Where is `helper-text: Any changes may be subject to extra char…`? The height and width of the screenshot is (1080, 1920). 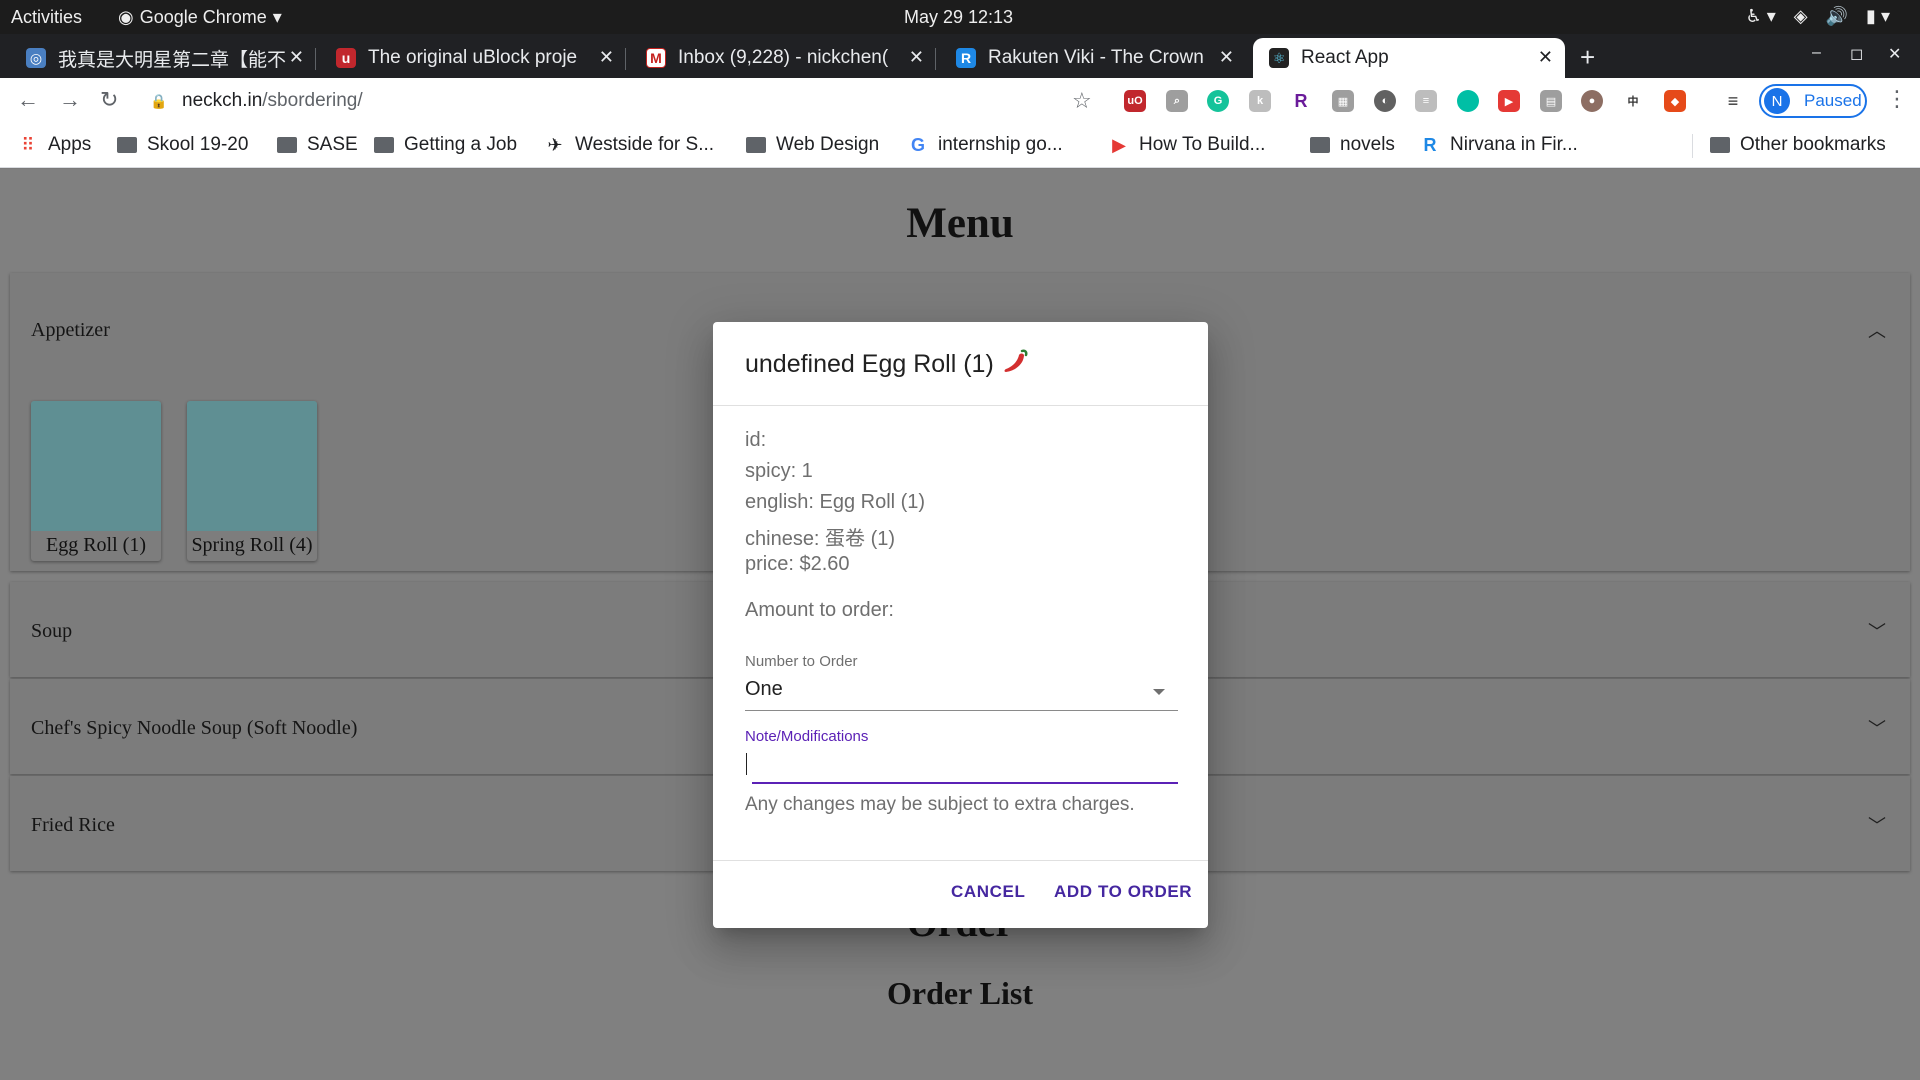 helper-text: Any changes may be subject to extra char… is located at coordinates (940, 804).